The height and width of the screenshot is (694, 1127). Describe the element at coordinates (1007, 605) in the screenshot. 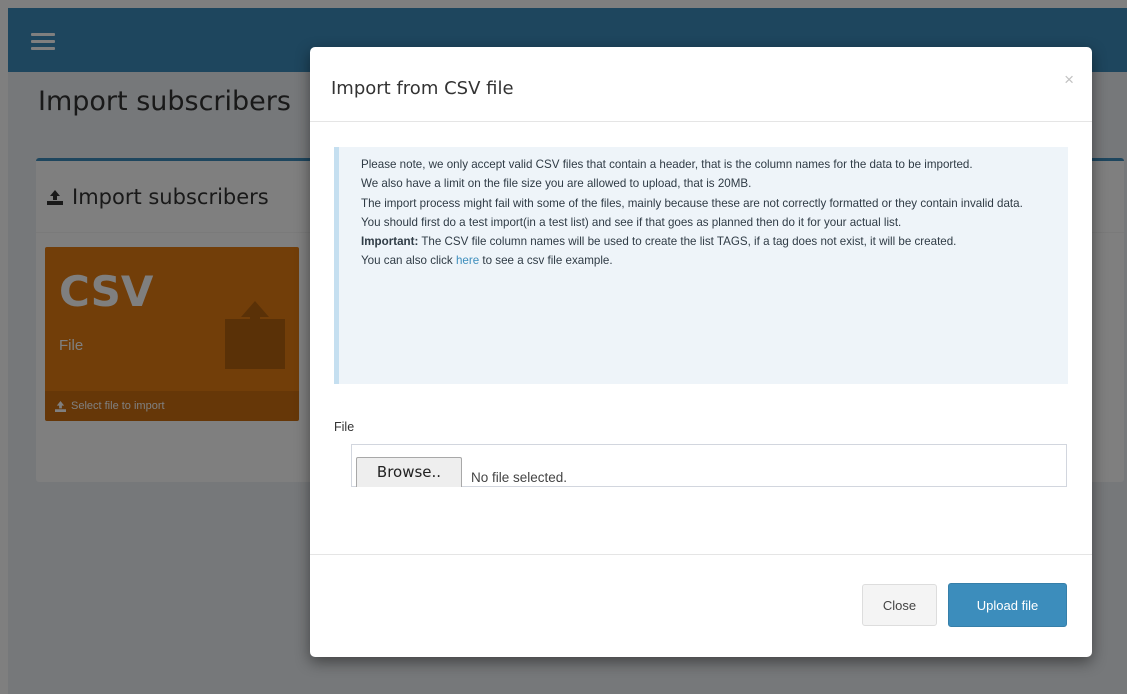

I see `upload-file-button: Upload file` at that location.